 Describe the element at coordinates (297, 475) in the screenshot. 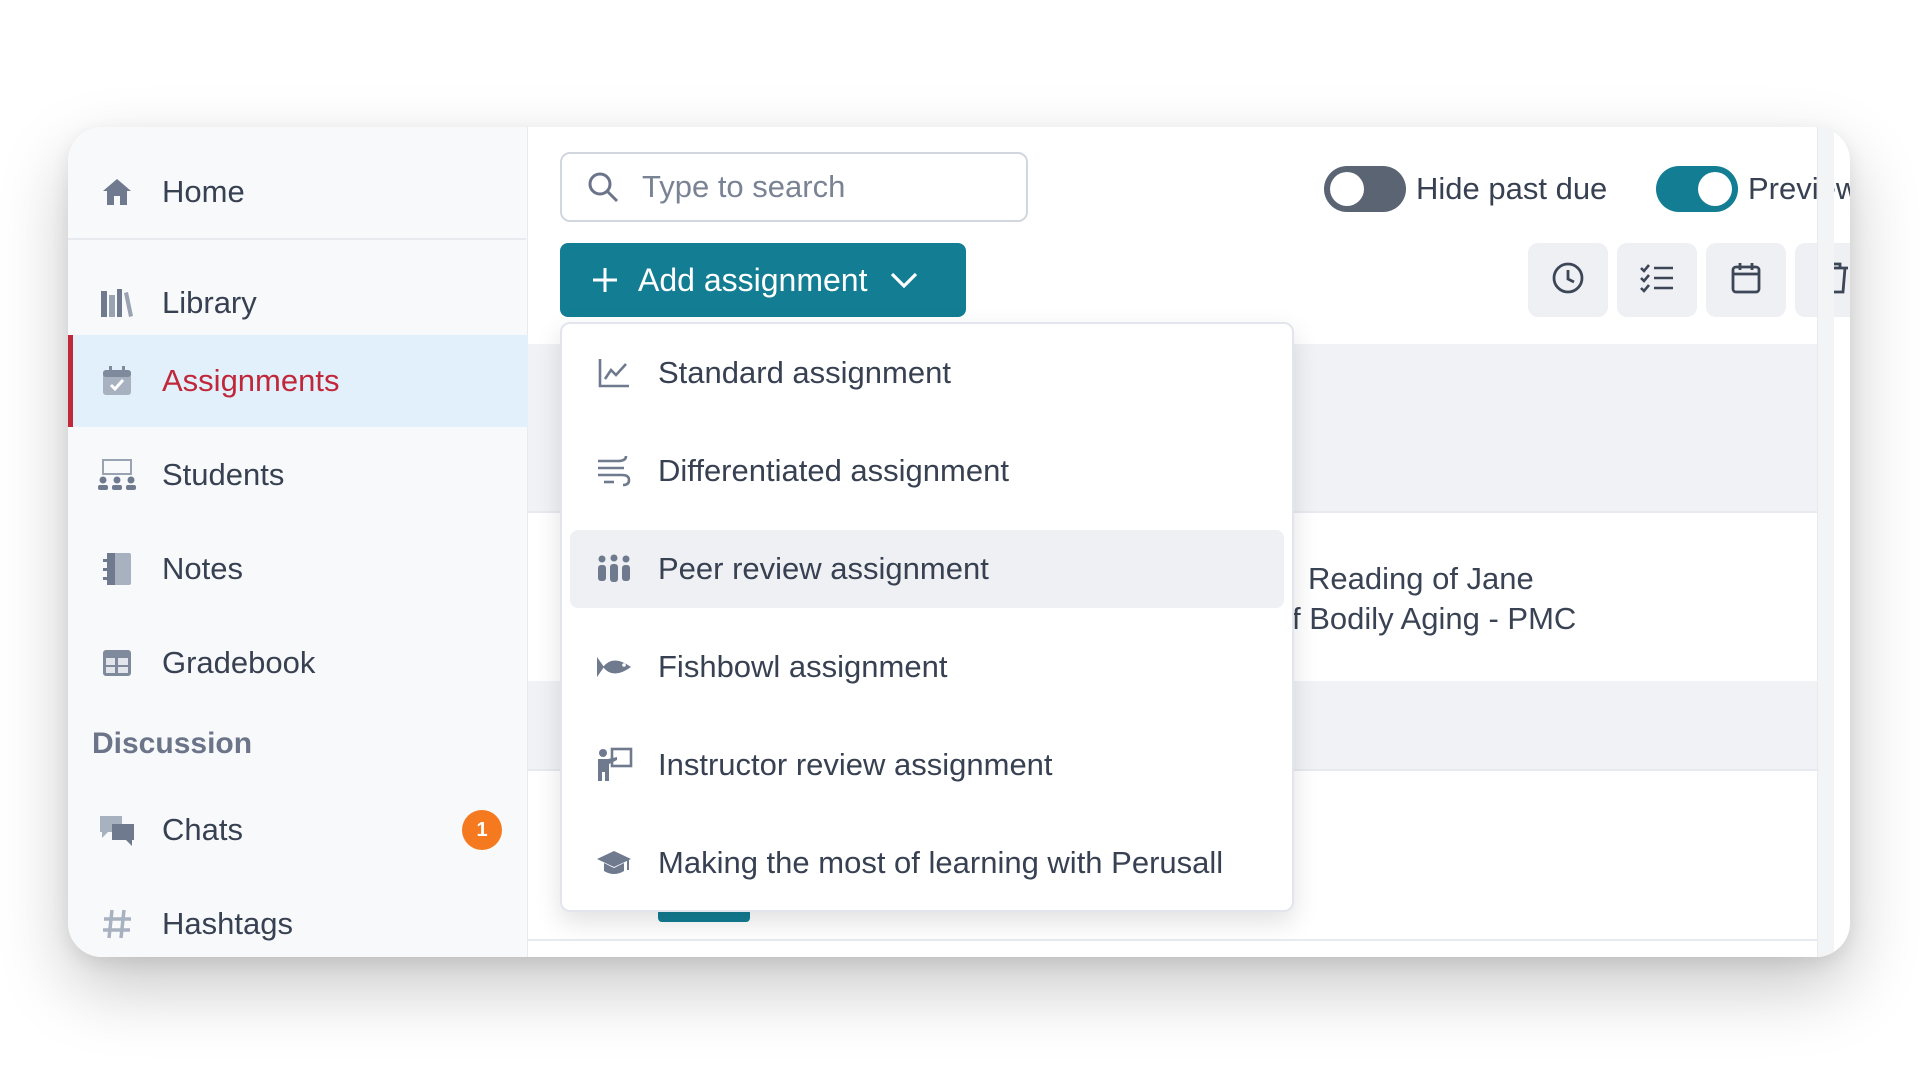

I see `sidebar-item-students: Students` at that location.